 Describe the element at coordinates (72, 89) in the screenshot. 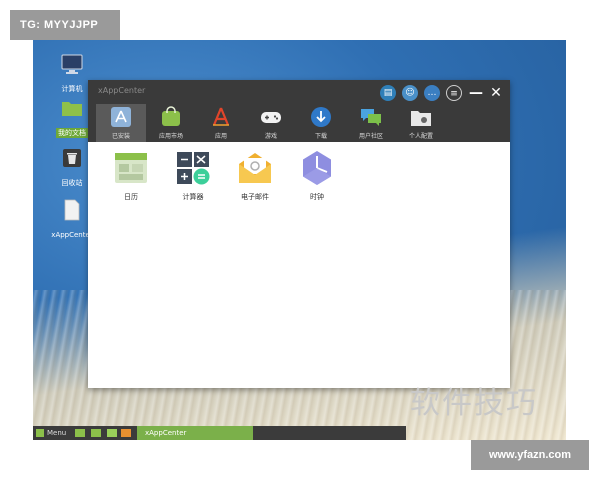

I see `desktop-icon-label: 计算机` at that location.